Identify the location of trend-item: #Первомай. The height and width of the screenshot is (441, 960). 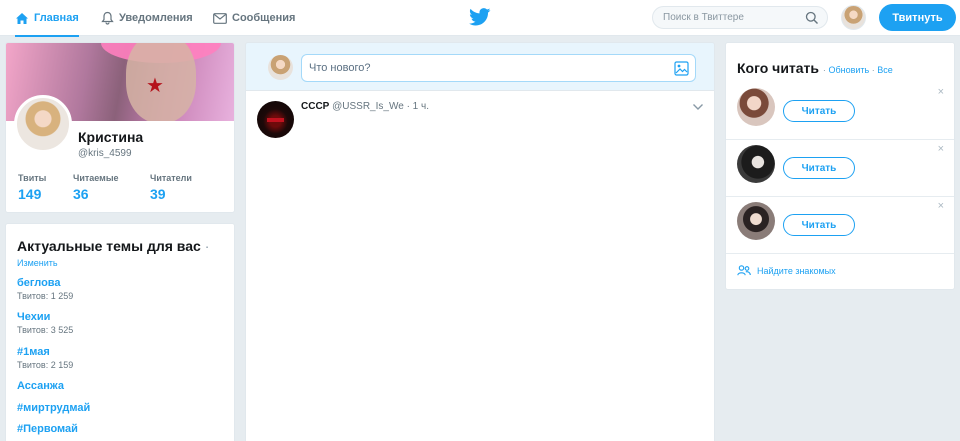
(47, 429).